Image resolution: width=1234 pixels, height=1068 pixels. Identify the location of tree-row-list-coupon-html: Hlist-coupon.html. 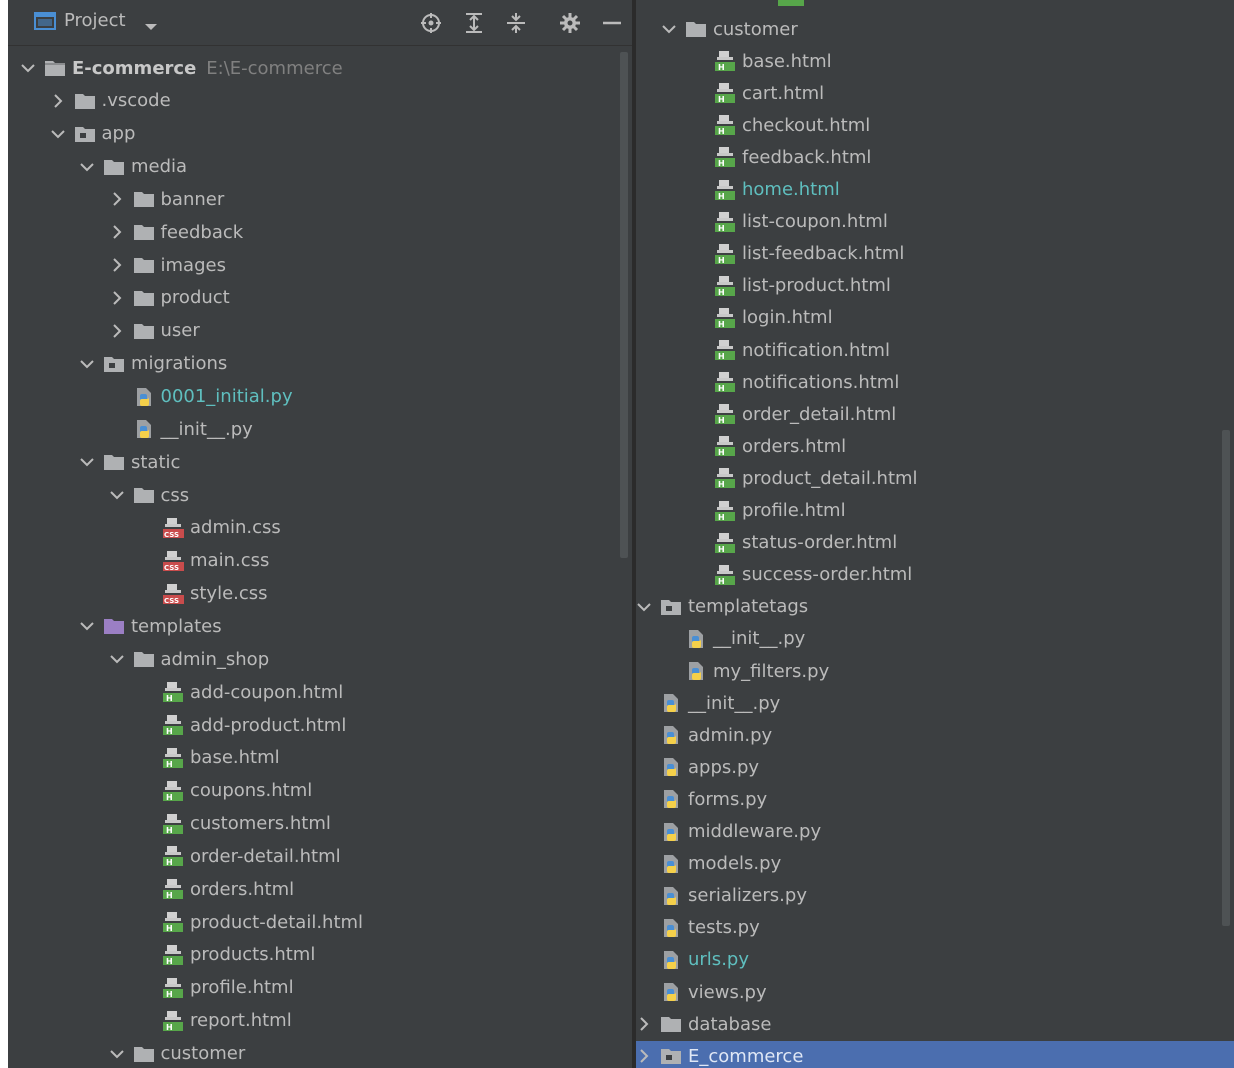
(935, 222).